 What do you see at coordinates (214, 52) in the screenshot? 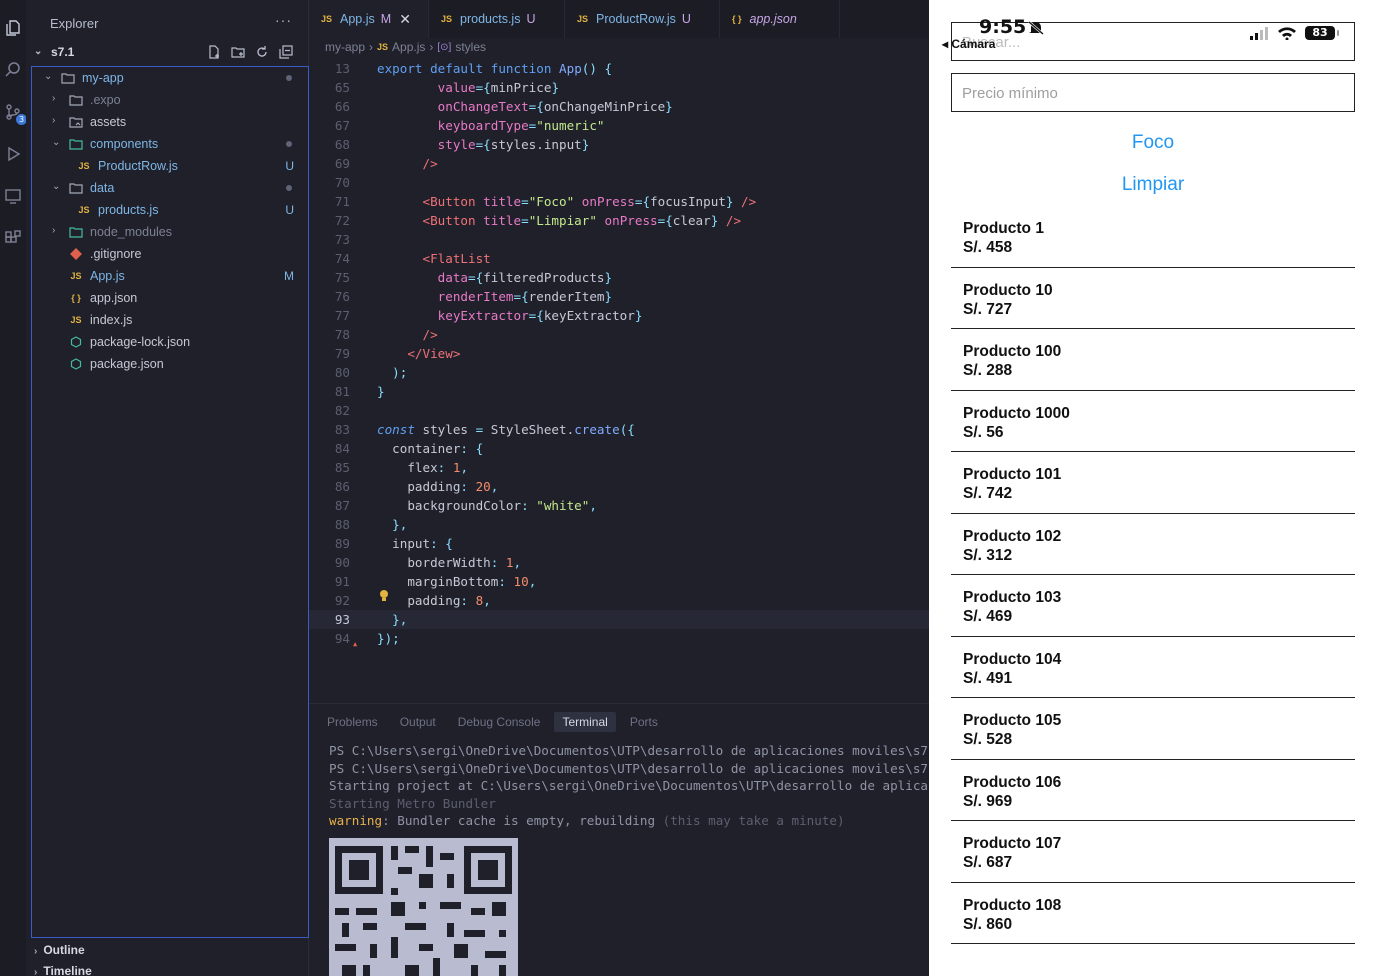
I see `new-file-icon` at bounding box center [214, 52].